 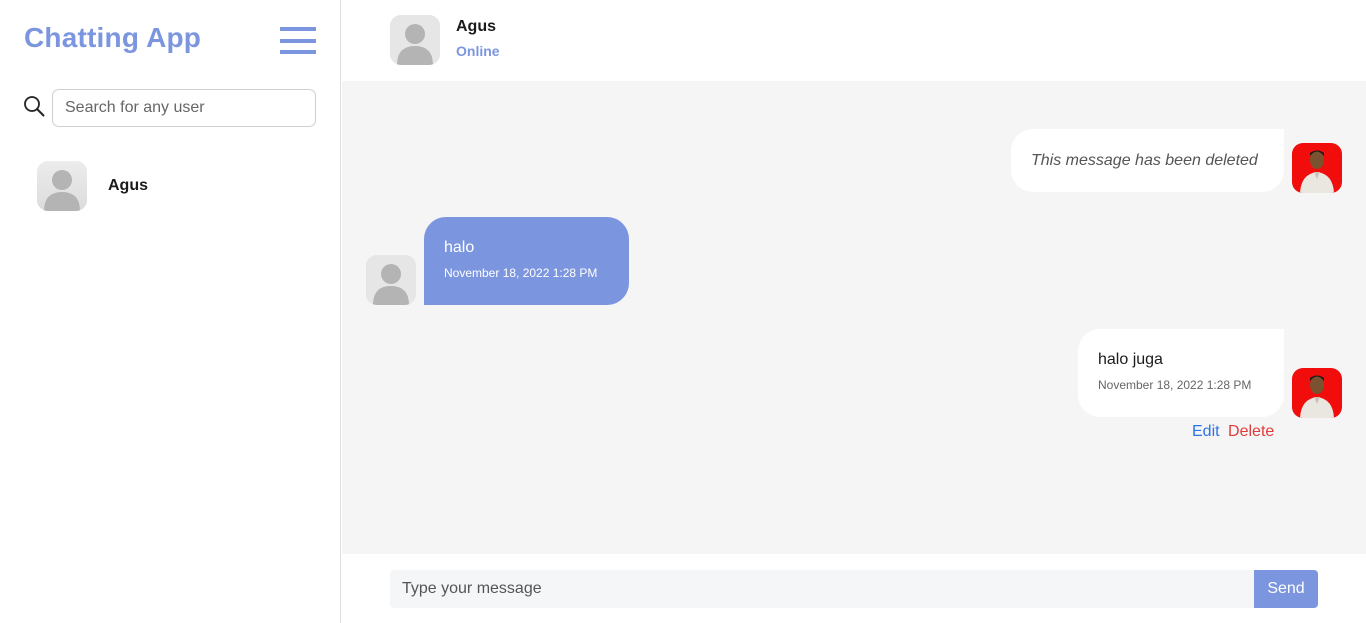 I want to click on hamburger-menu-icon, so click(x=298, y=40).